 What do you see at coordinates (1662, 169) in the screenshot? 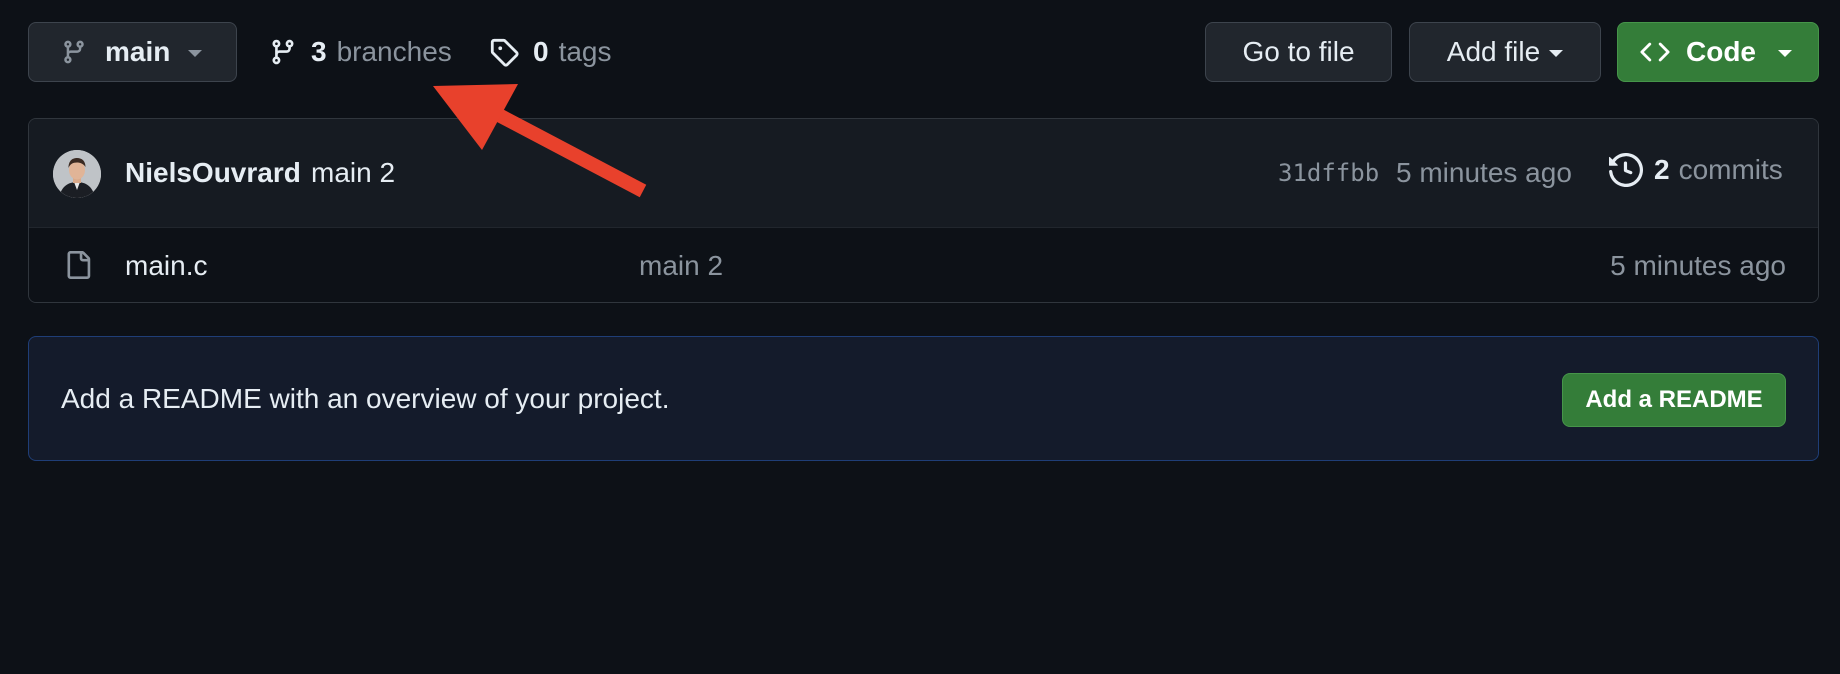
I see `commits-count: 2` at bounding box center [1662, 169].